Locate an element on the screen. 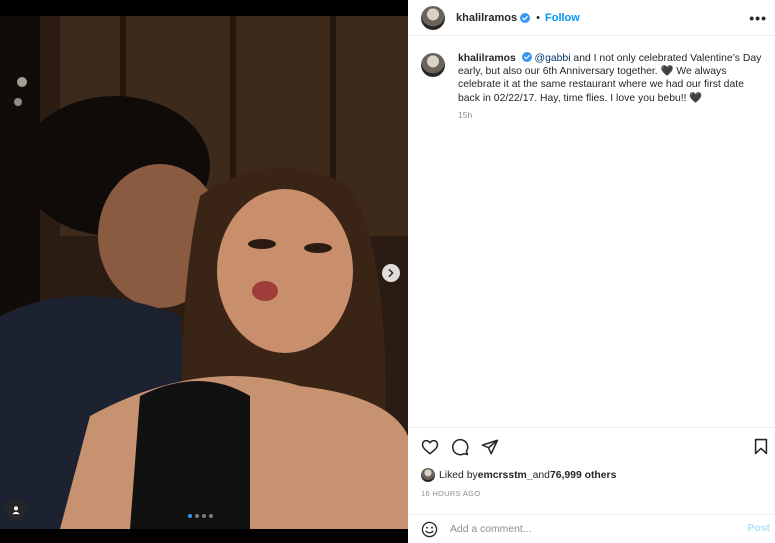 Image resolution: width=775 pixels, height=543 pixels. post-comment-button: Post is located at coordinates (758, 528).